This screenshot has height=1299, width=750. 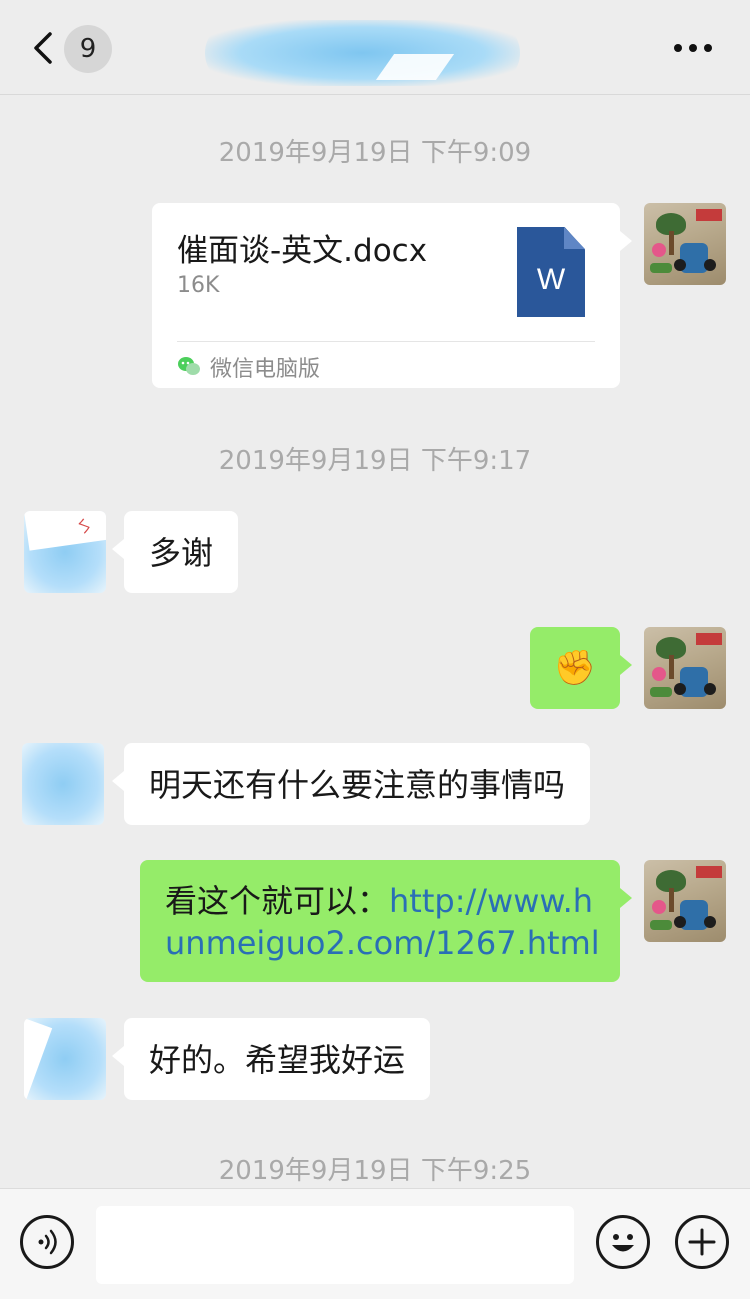 I want to click on timestamp: 2019年9月19日 下午9:25, so click(x=375, y=1171).